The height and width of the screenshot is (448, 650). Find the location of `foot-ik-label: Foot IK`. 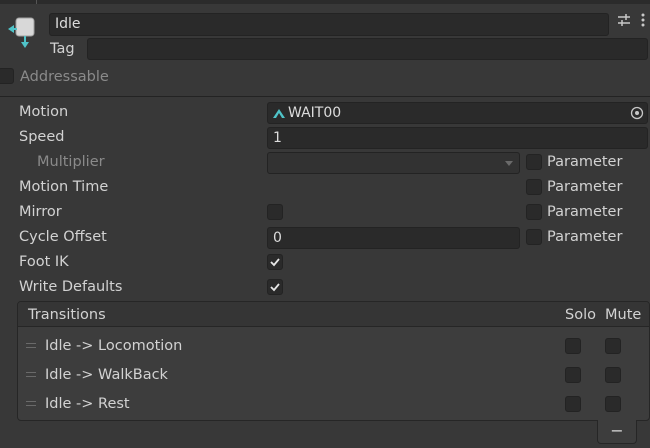

foot-ik-label: Foot IK is located at coordinates (44, 262).